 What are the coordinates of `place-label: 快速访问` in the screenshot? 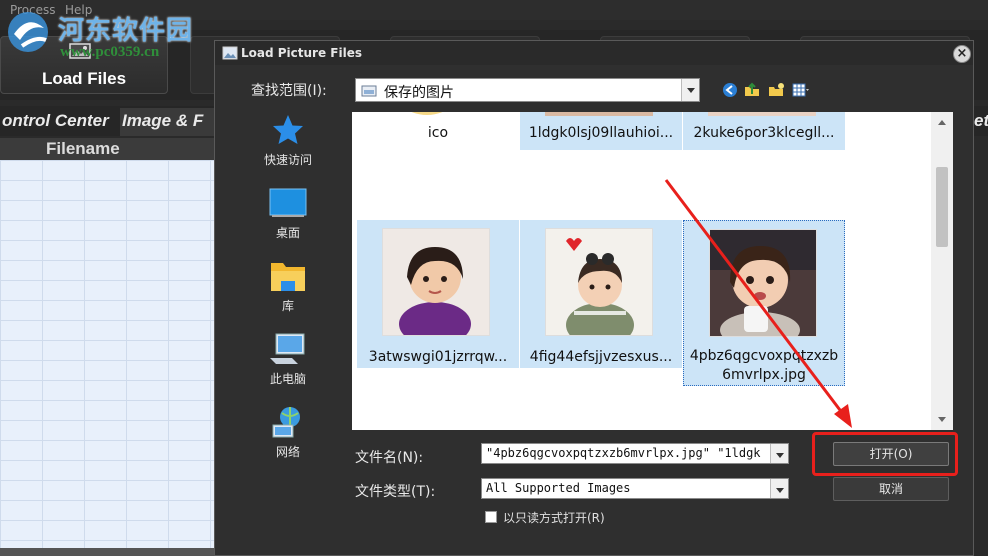 It's located at (287, 160).